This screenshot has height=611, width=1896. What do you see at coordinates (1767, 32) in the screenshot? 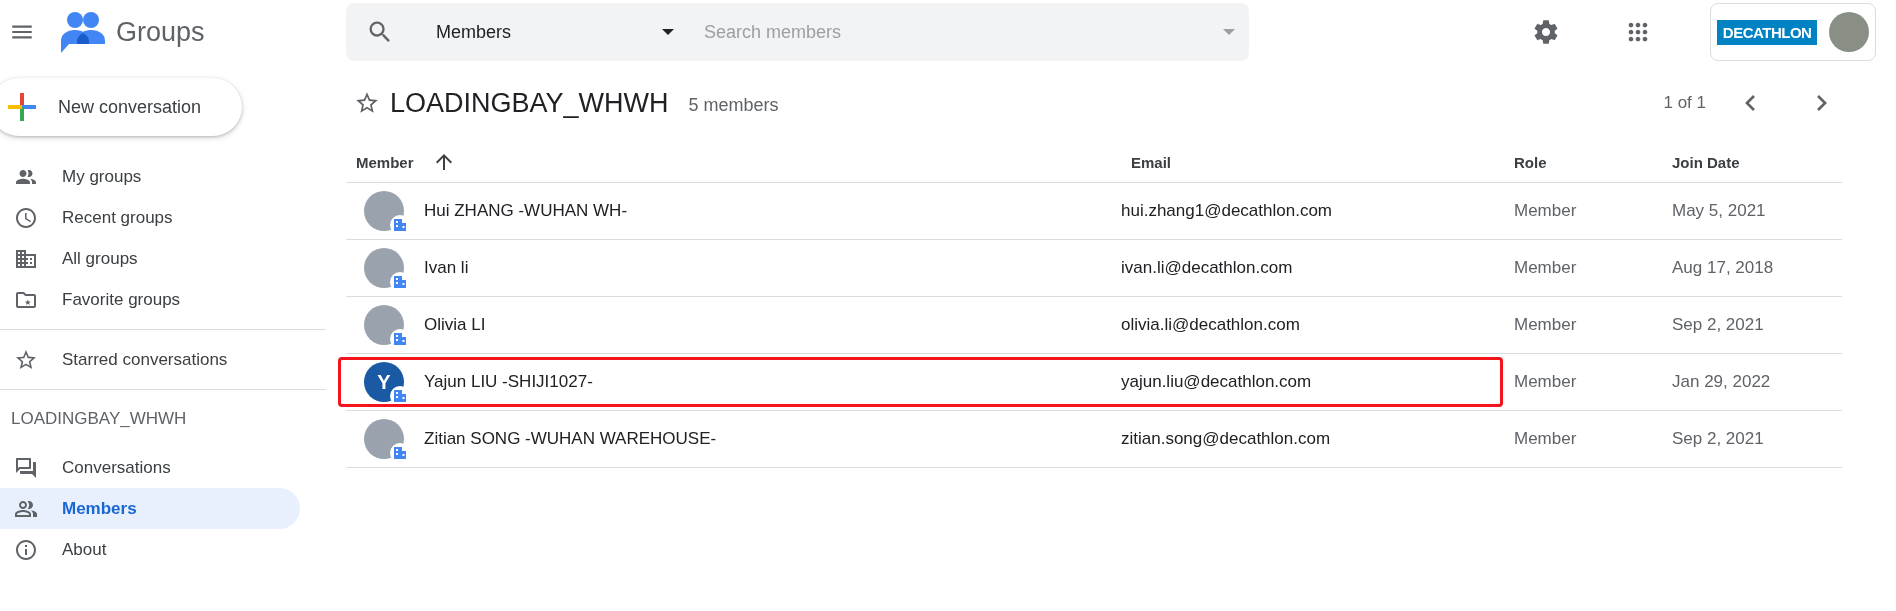
I see `brand-logo: DECATHLON` at bounding box center [1767, 32].